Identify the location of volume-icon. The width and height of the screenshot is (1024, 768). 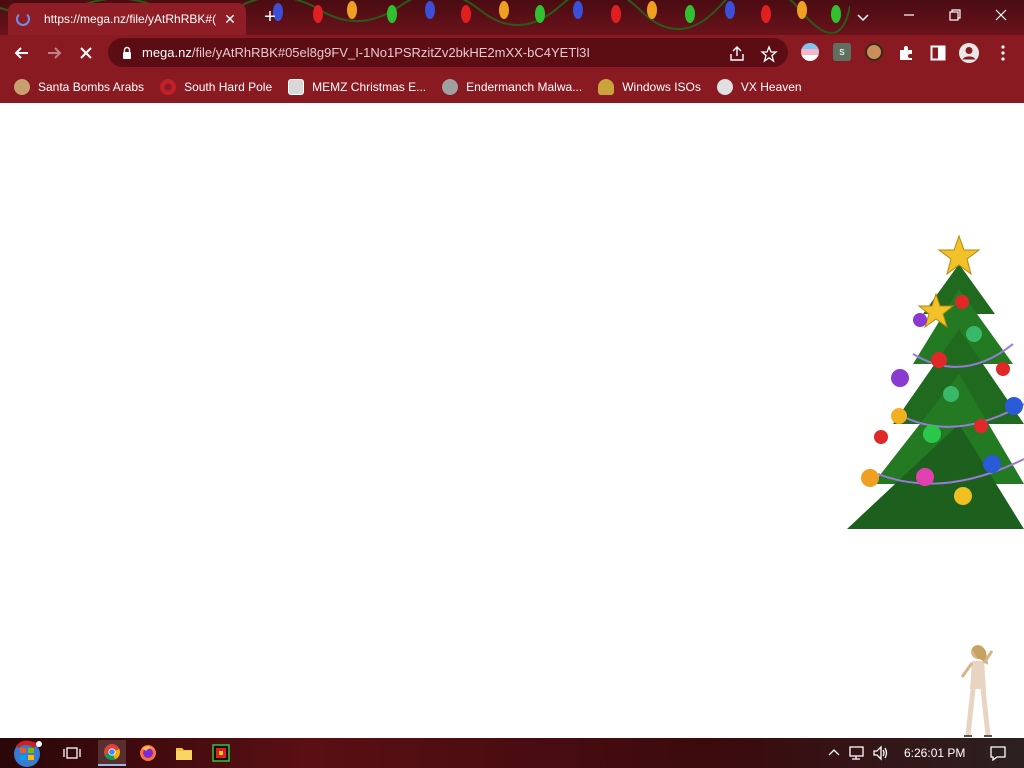
(881, 753).